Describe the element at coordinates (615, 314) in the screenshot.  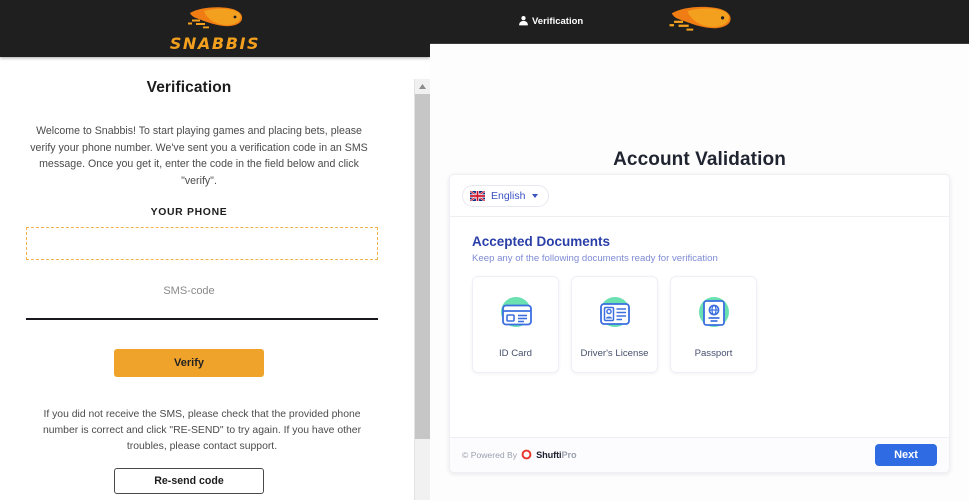
I see `drivers-license-icon` at that location.